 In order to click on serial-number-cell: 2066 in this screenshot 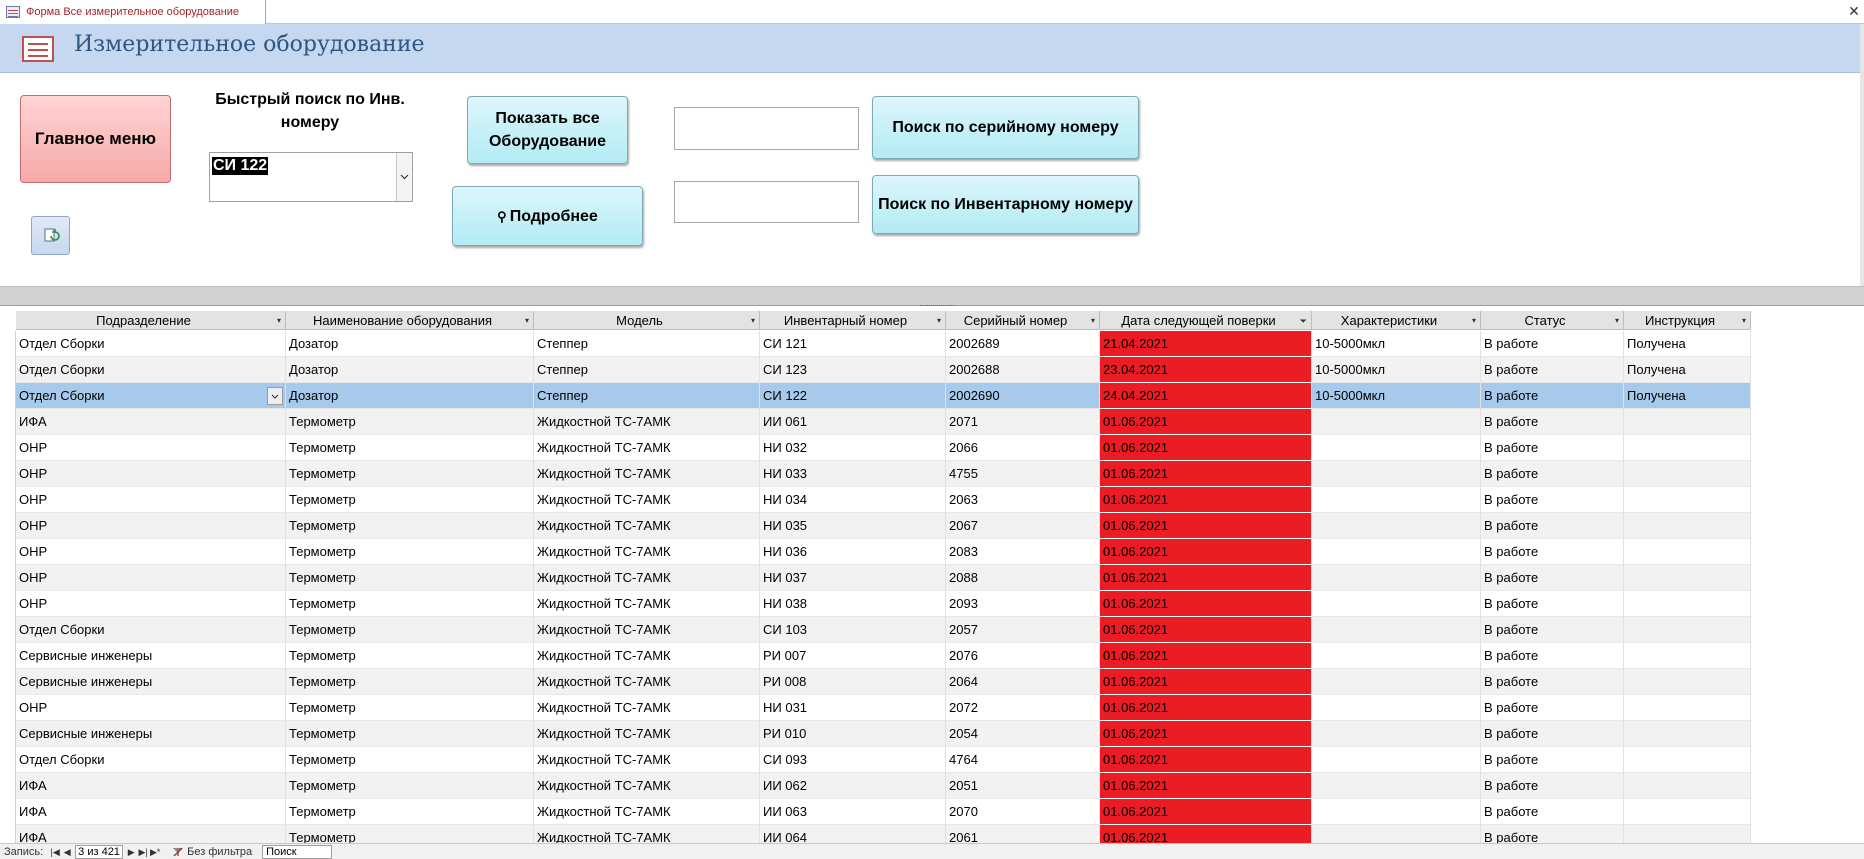, I will do `click(1023, 448)`.